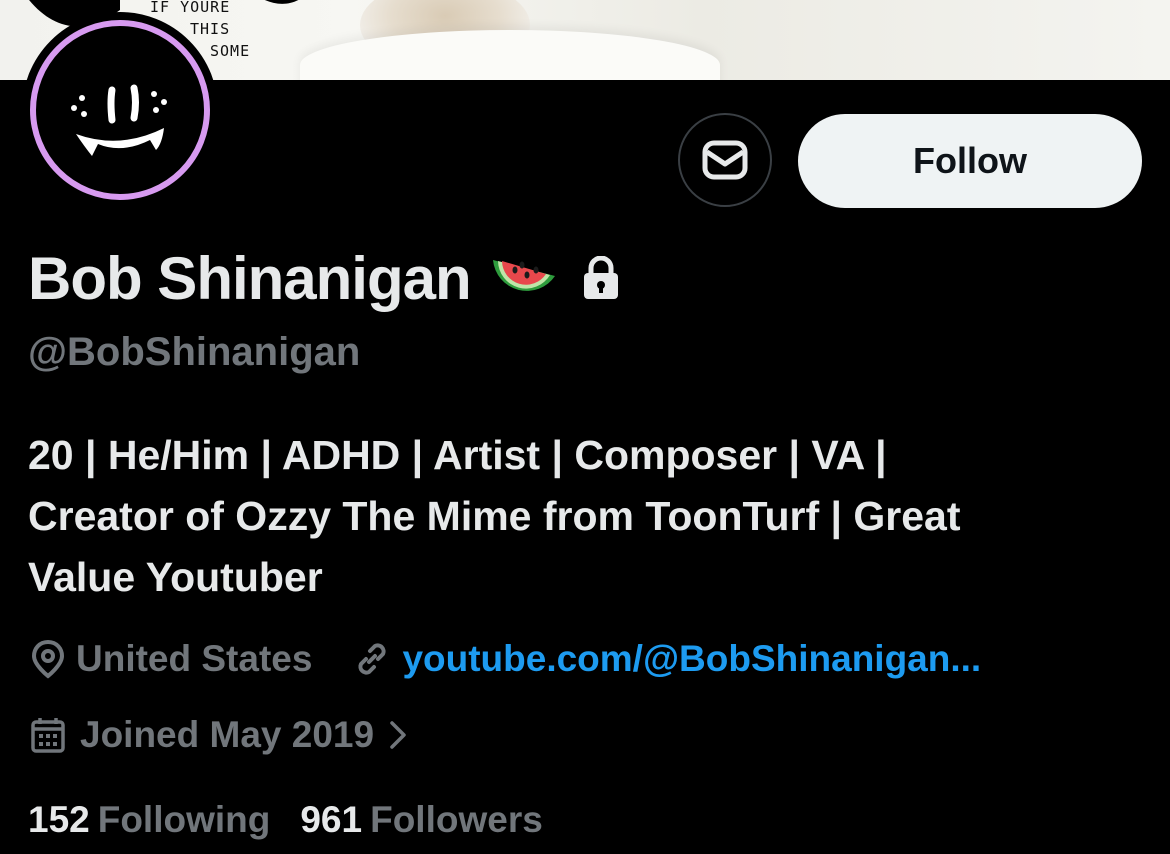 Image resolution: width=1170 pixels, height=854 pixels. I want to click on following-label: Following, so click(184, 819).